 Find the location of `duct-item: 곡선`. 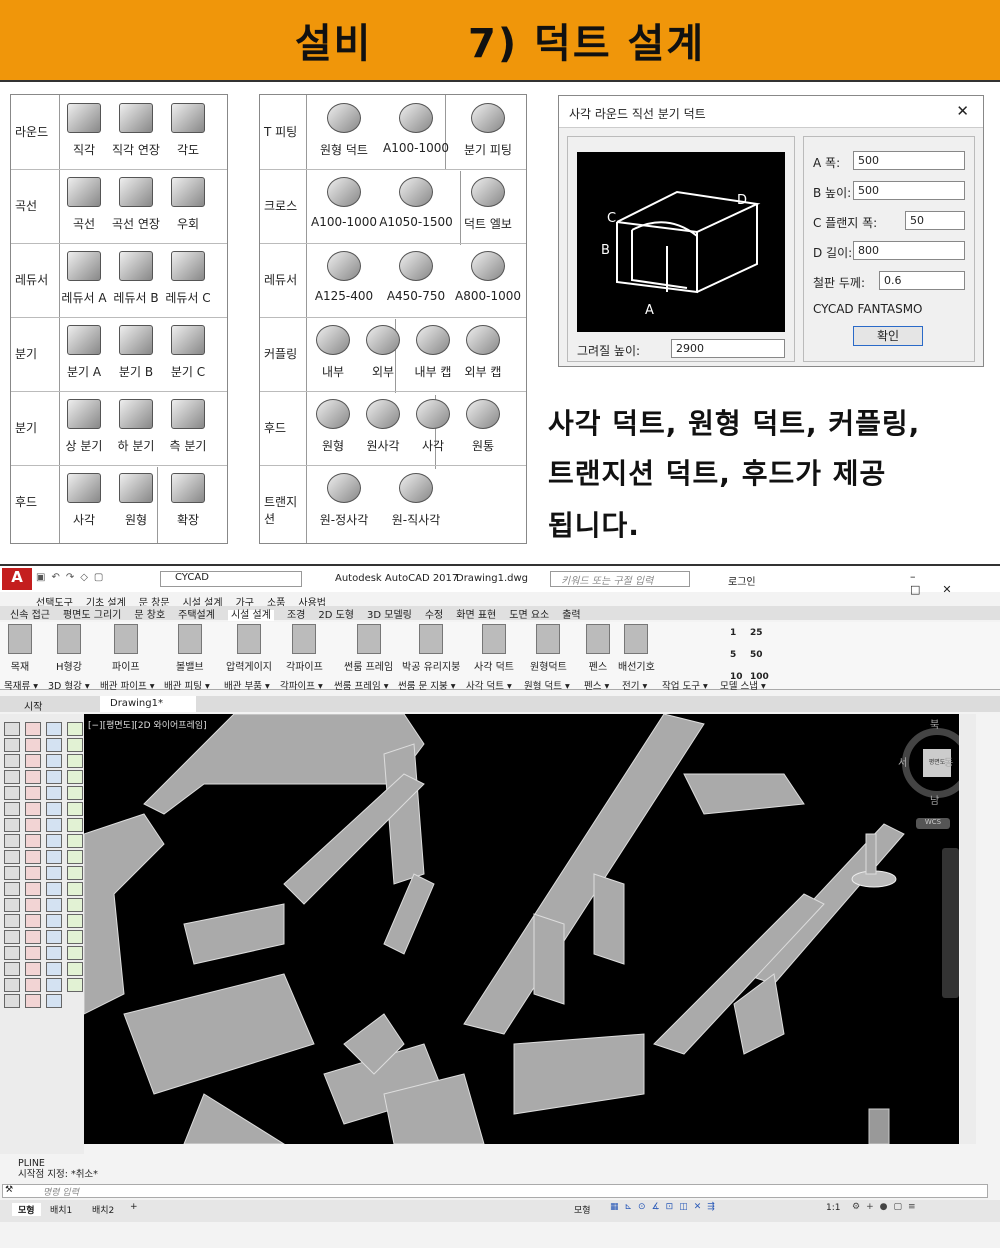

duct-item: 곡선 is located at coordinates (84, 200).